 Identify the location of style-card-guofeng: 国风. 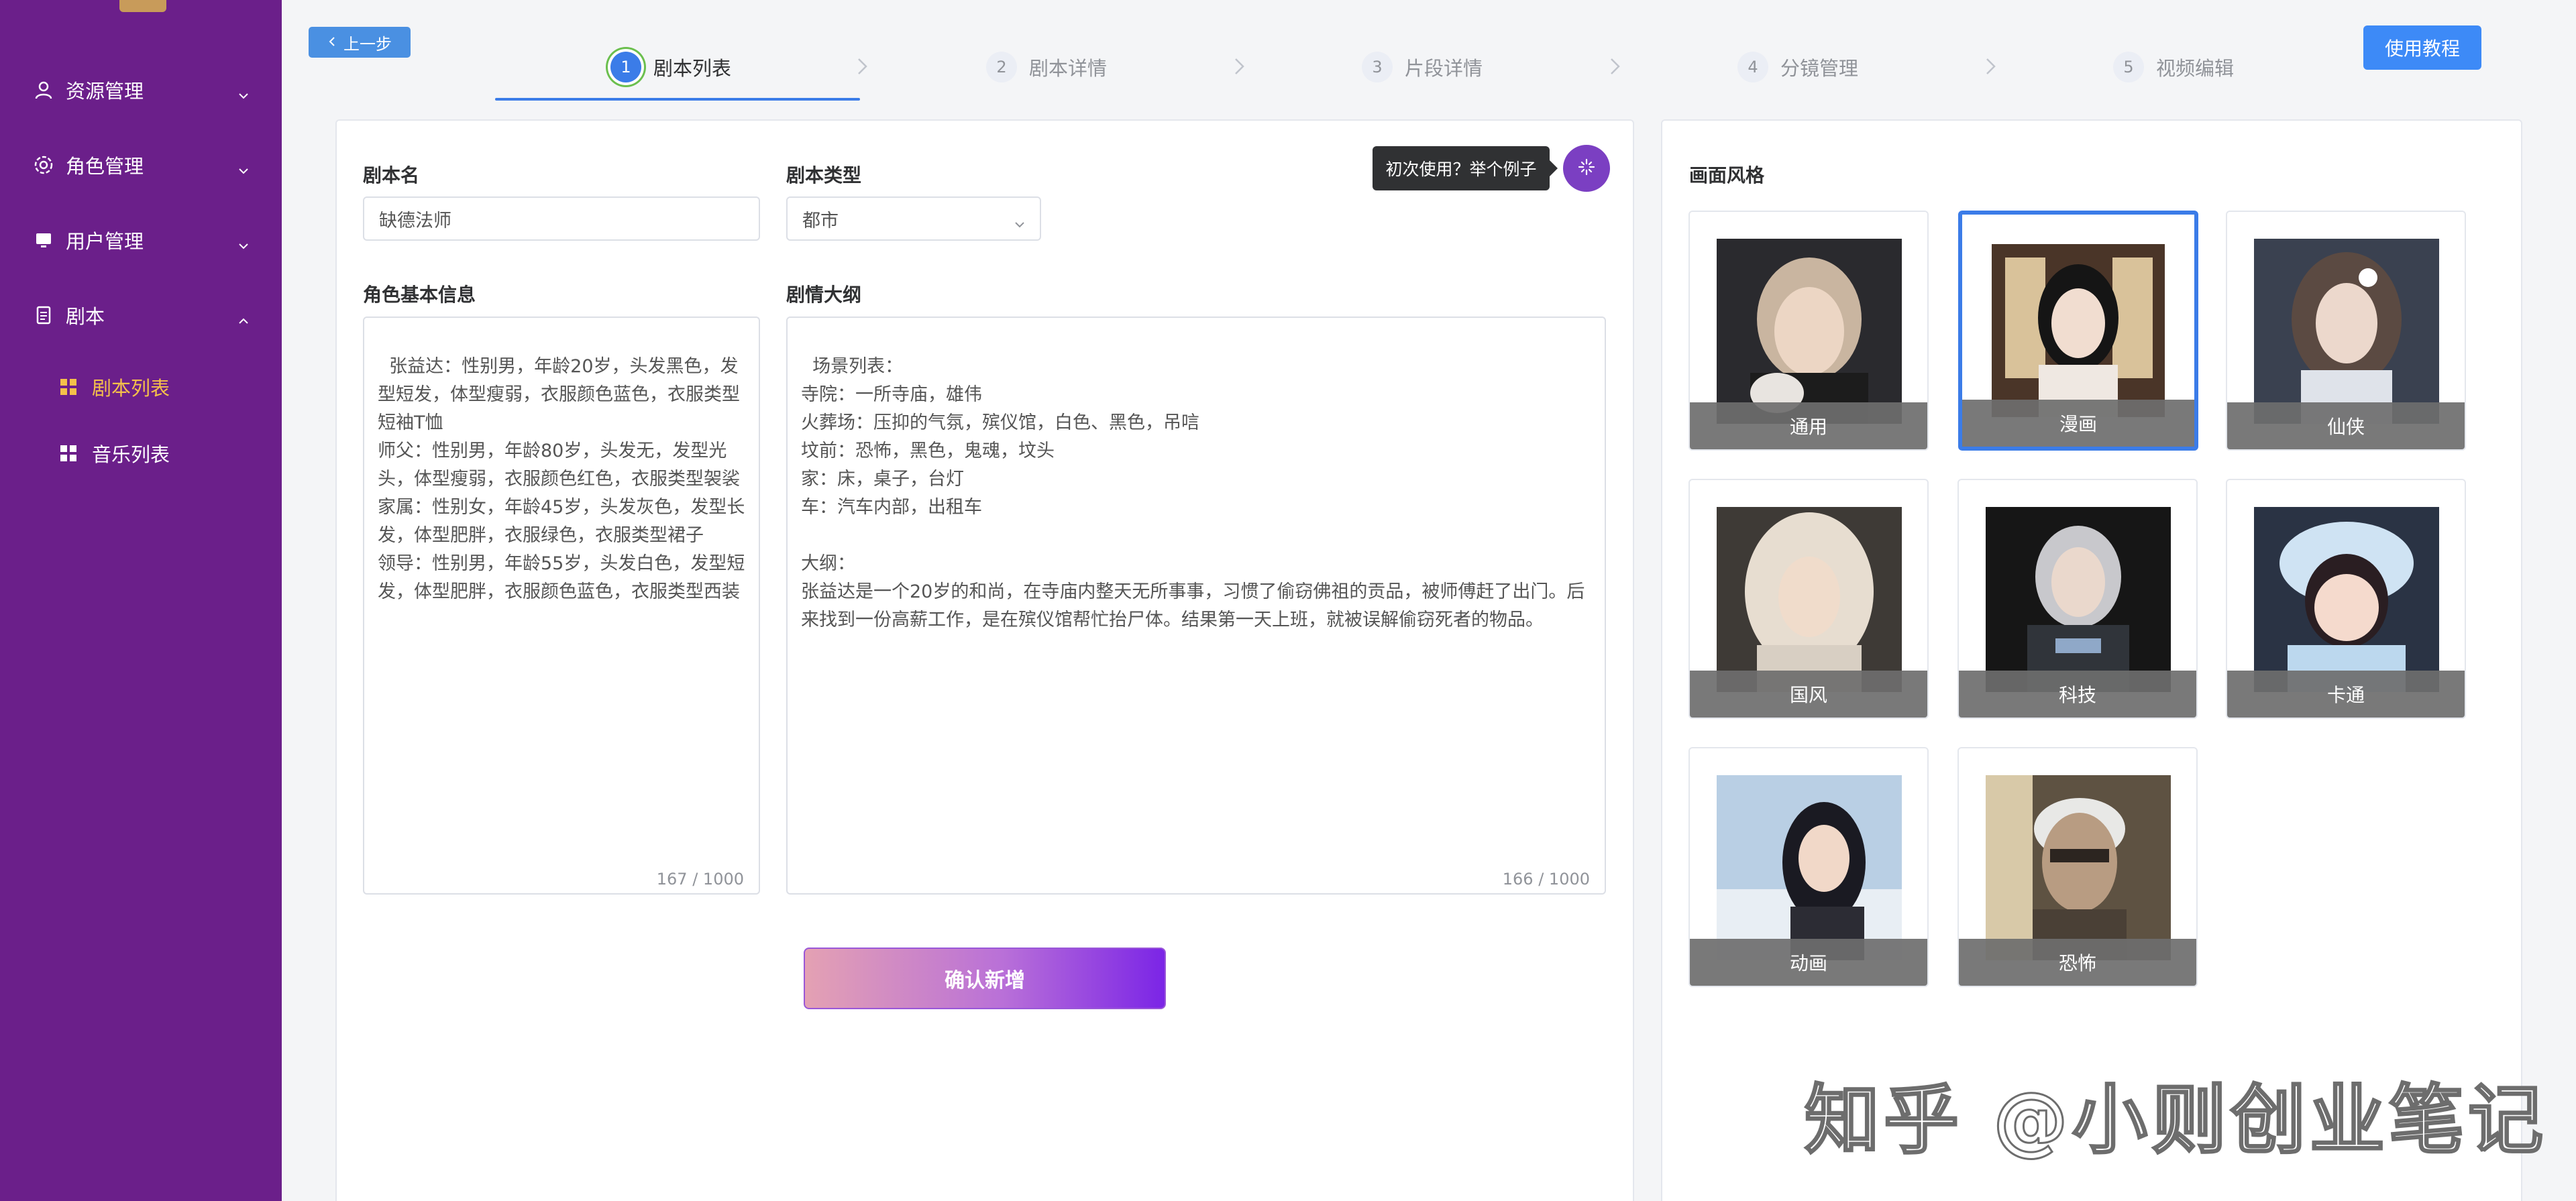
(1808, 599).